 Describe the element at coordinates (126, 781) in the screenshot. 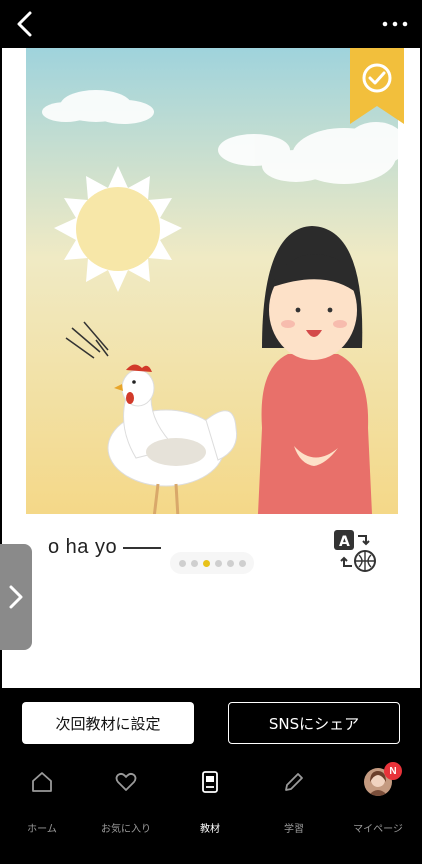

I see `heart-icon` at that location.